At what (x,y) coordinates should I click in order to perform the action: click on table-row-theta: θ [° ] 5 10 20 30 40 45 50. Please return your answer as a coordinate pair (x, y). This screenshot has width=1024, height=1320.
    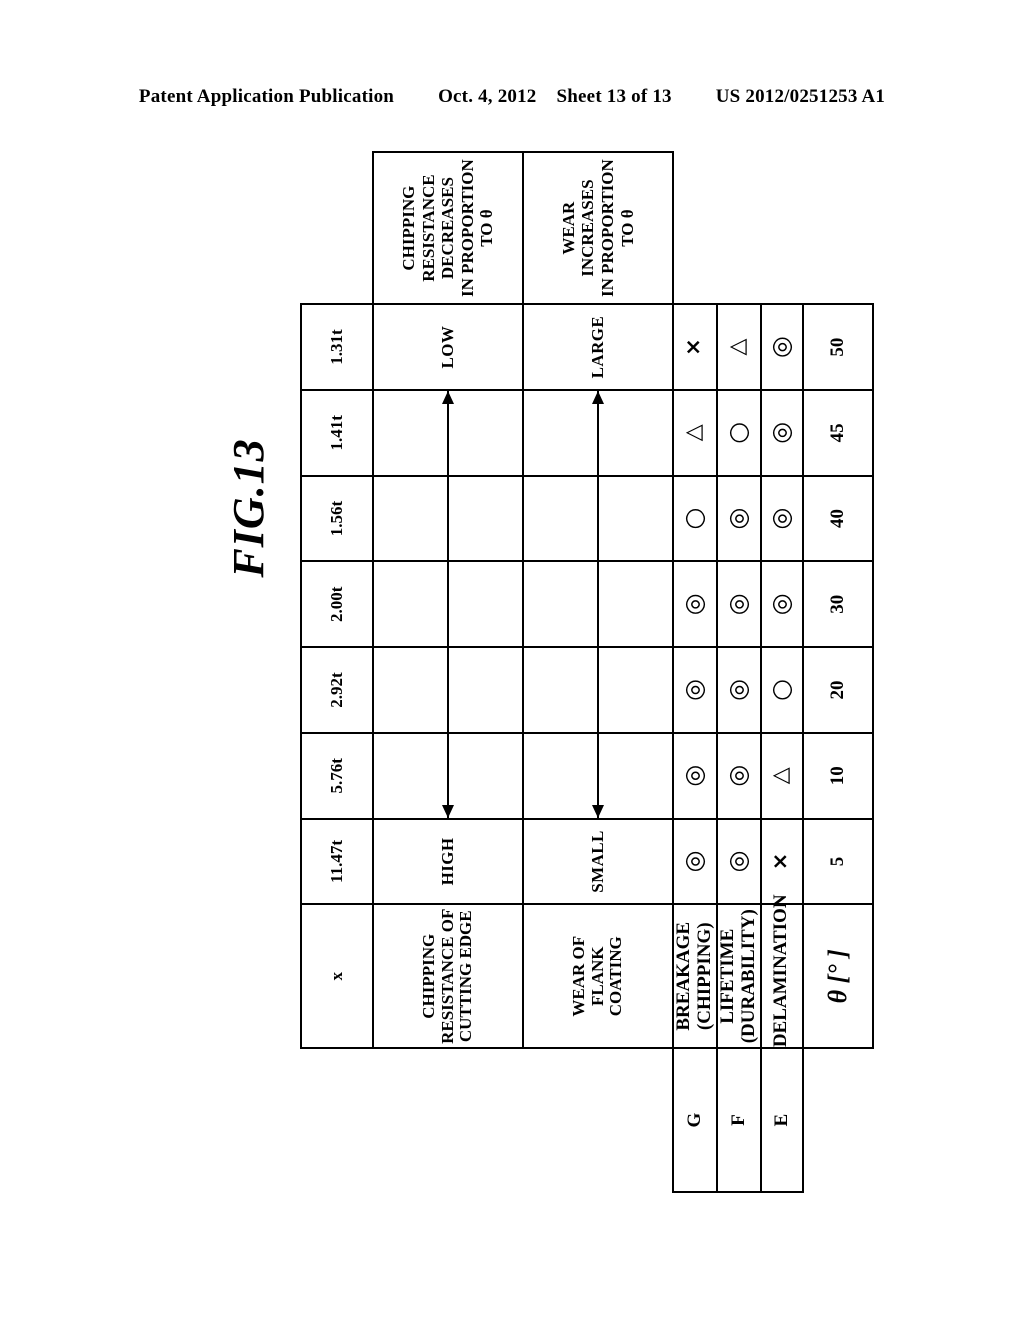
    Looking at the image, I should click on (837, 672).